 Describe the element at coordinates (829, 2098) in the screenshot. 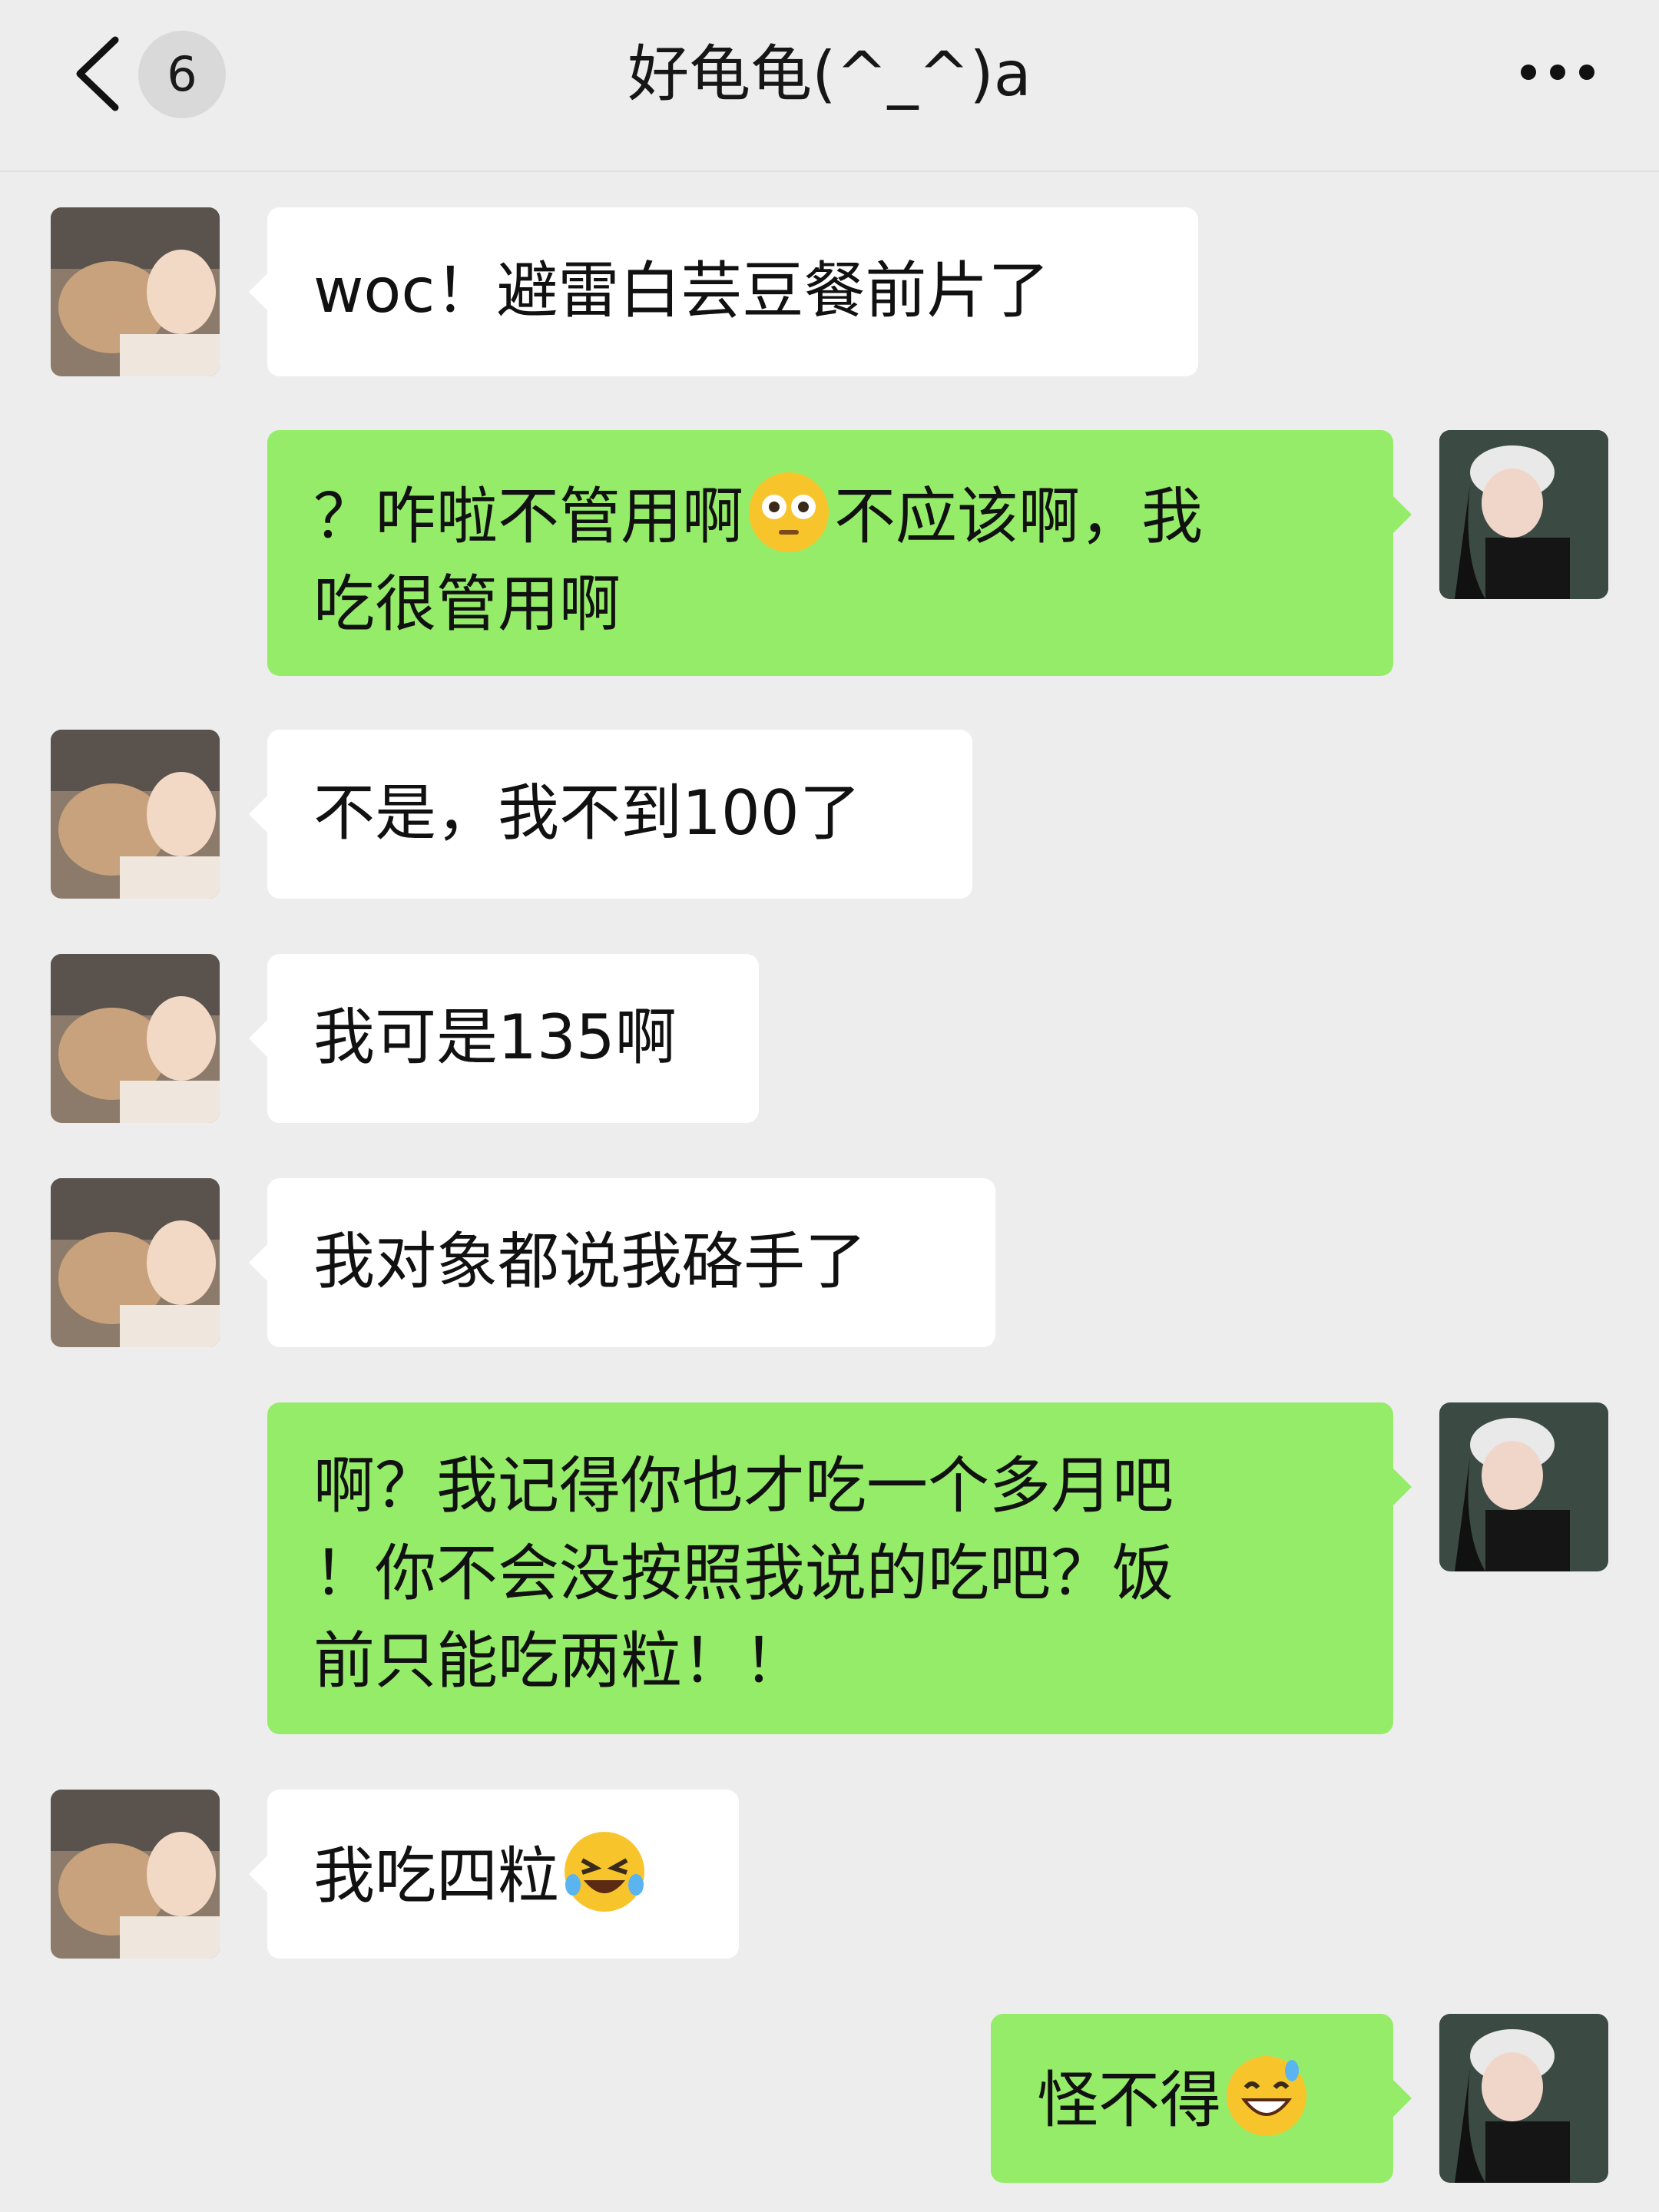

I see `message-row: 怪不得` at that location.